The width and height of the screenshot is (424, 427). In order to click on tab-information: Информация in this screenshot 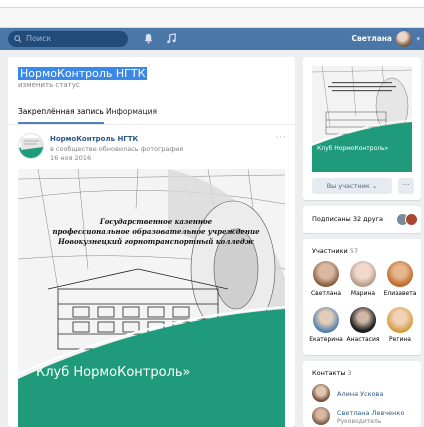, I will do `click(131, 111)`.